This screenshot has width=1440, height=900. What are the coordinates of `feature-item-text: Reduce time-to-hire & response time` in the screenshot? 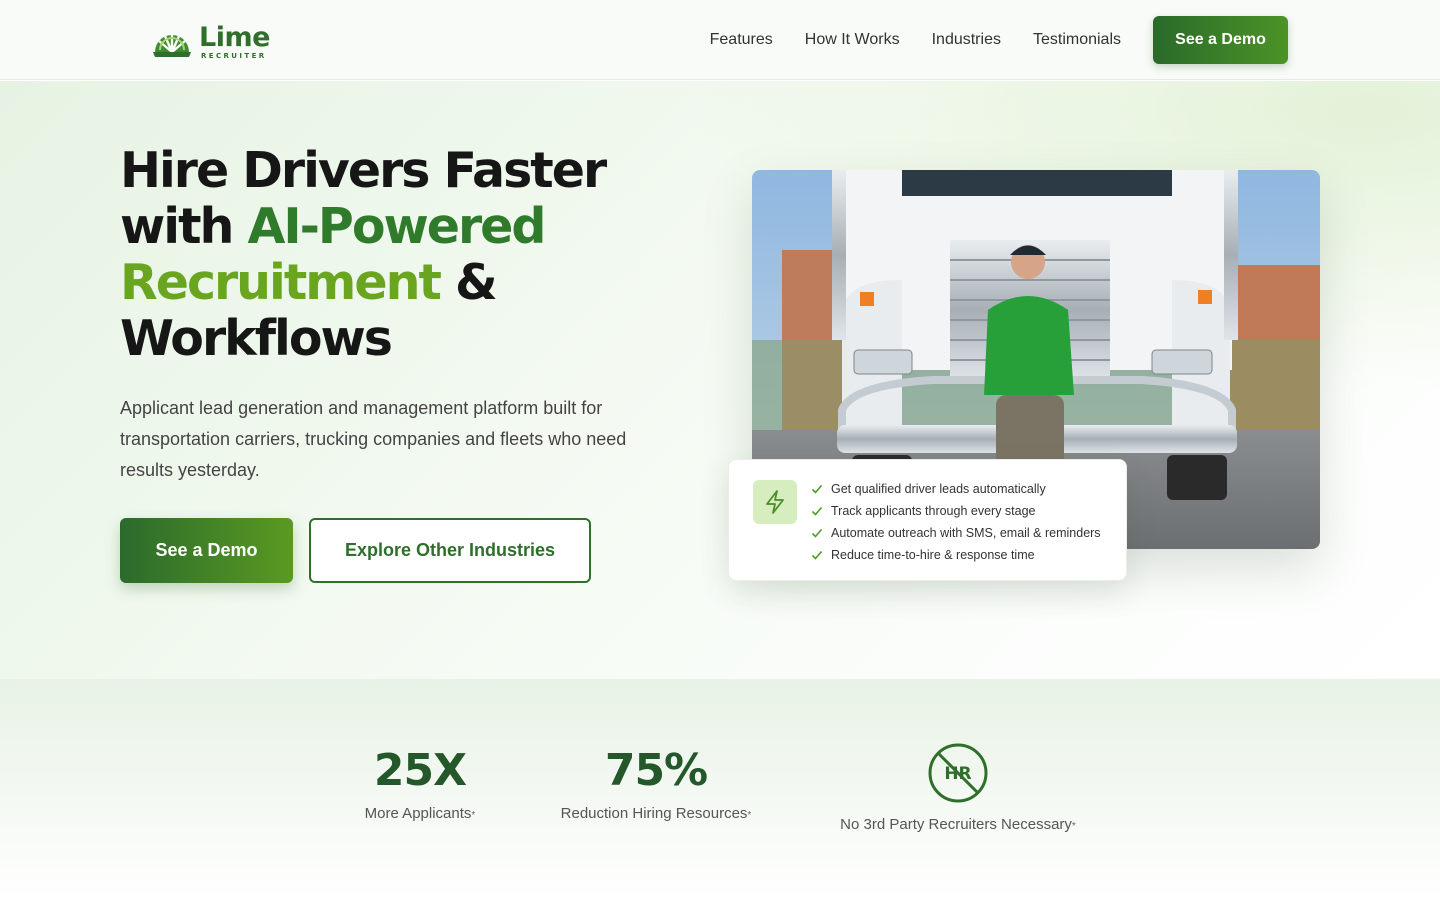 It's located at (933, 555).